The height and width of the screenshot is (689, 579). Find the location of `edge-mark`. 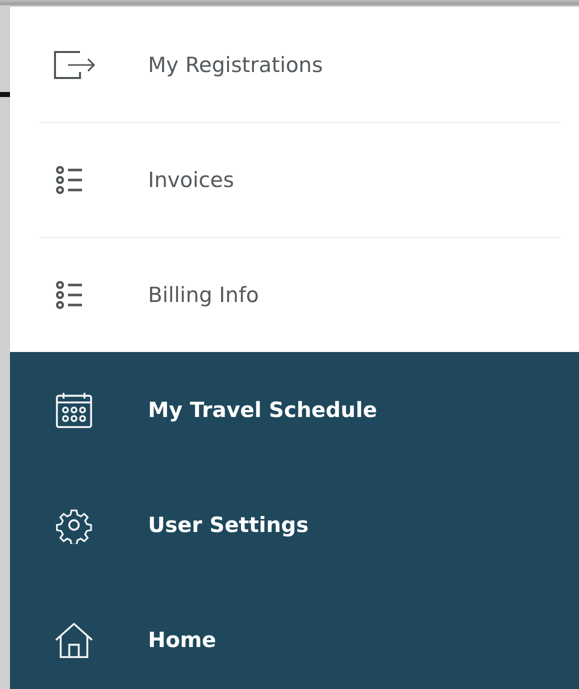

edge-mark is located at coordinates (5, 94).